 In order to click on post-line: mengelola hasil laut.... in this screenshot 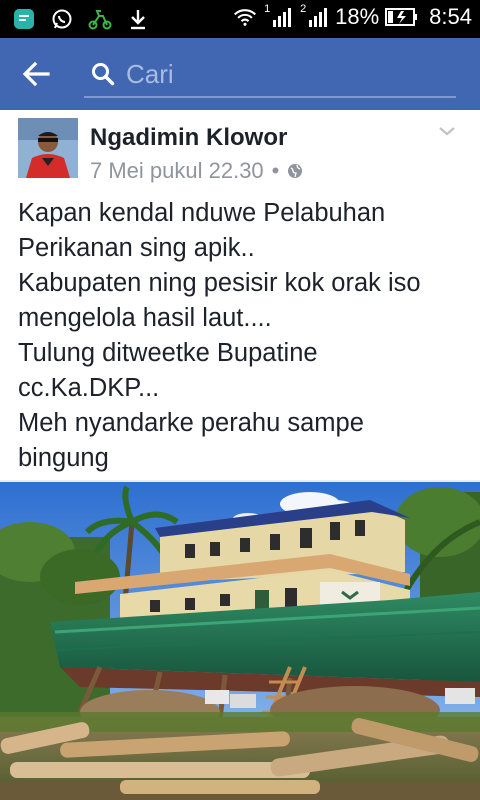, I will do `click(145, 318)`.